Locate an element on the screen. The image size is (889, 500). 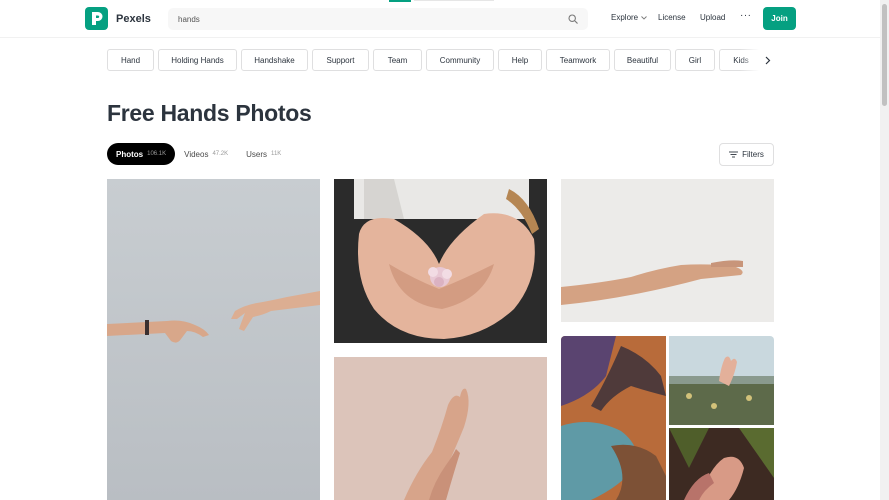
search-icon is located at coordinates (573, 19).